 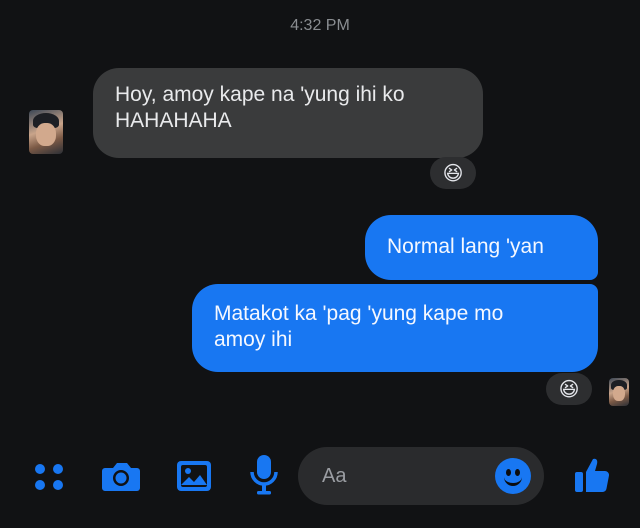 What do you see at coordinates (46, 132) in the screenshot?
I see `sender-avatar` at bounding box center [46, 132].